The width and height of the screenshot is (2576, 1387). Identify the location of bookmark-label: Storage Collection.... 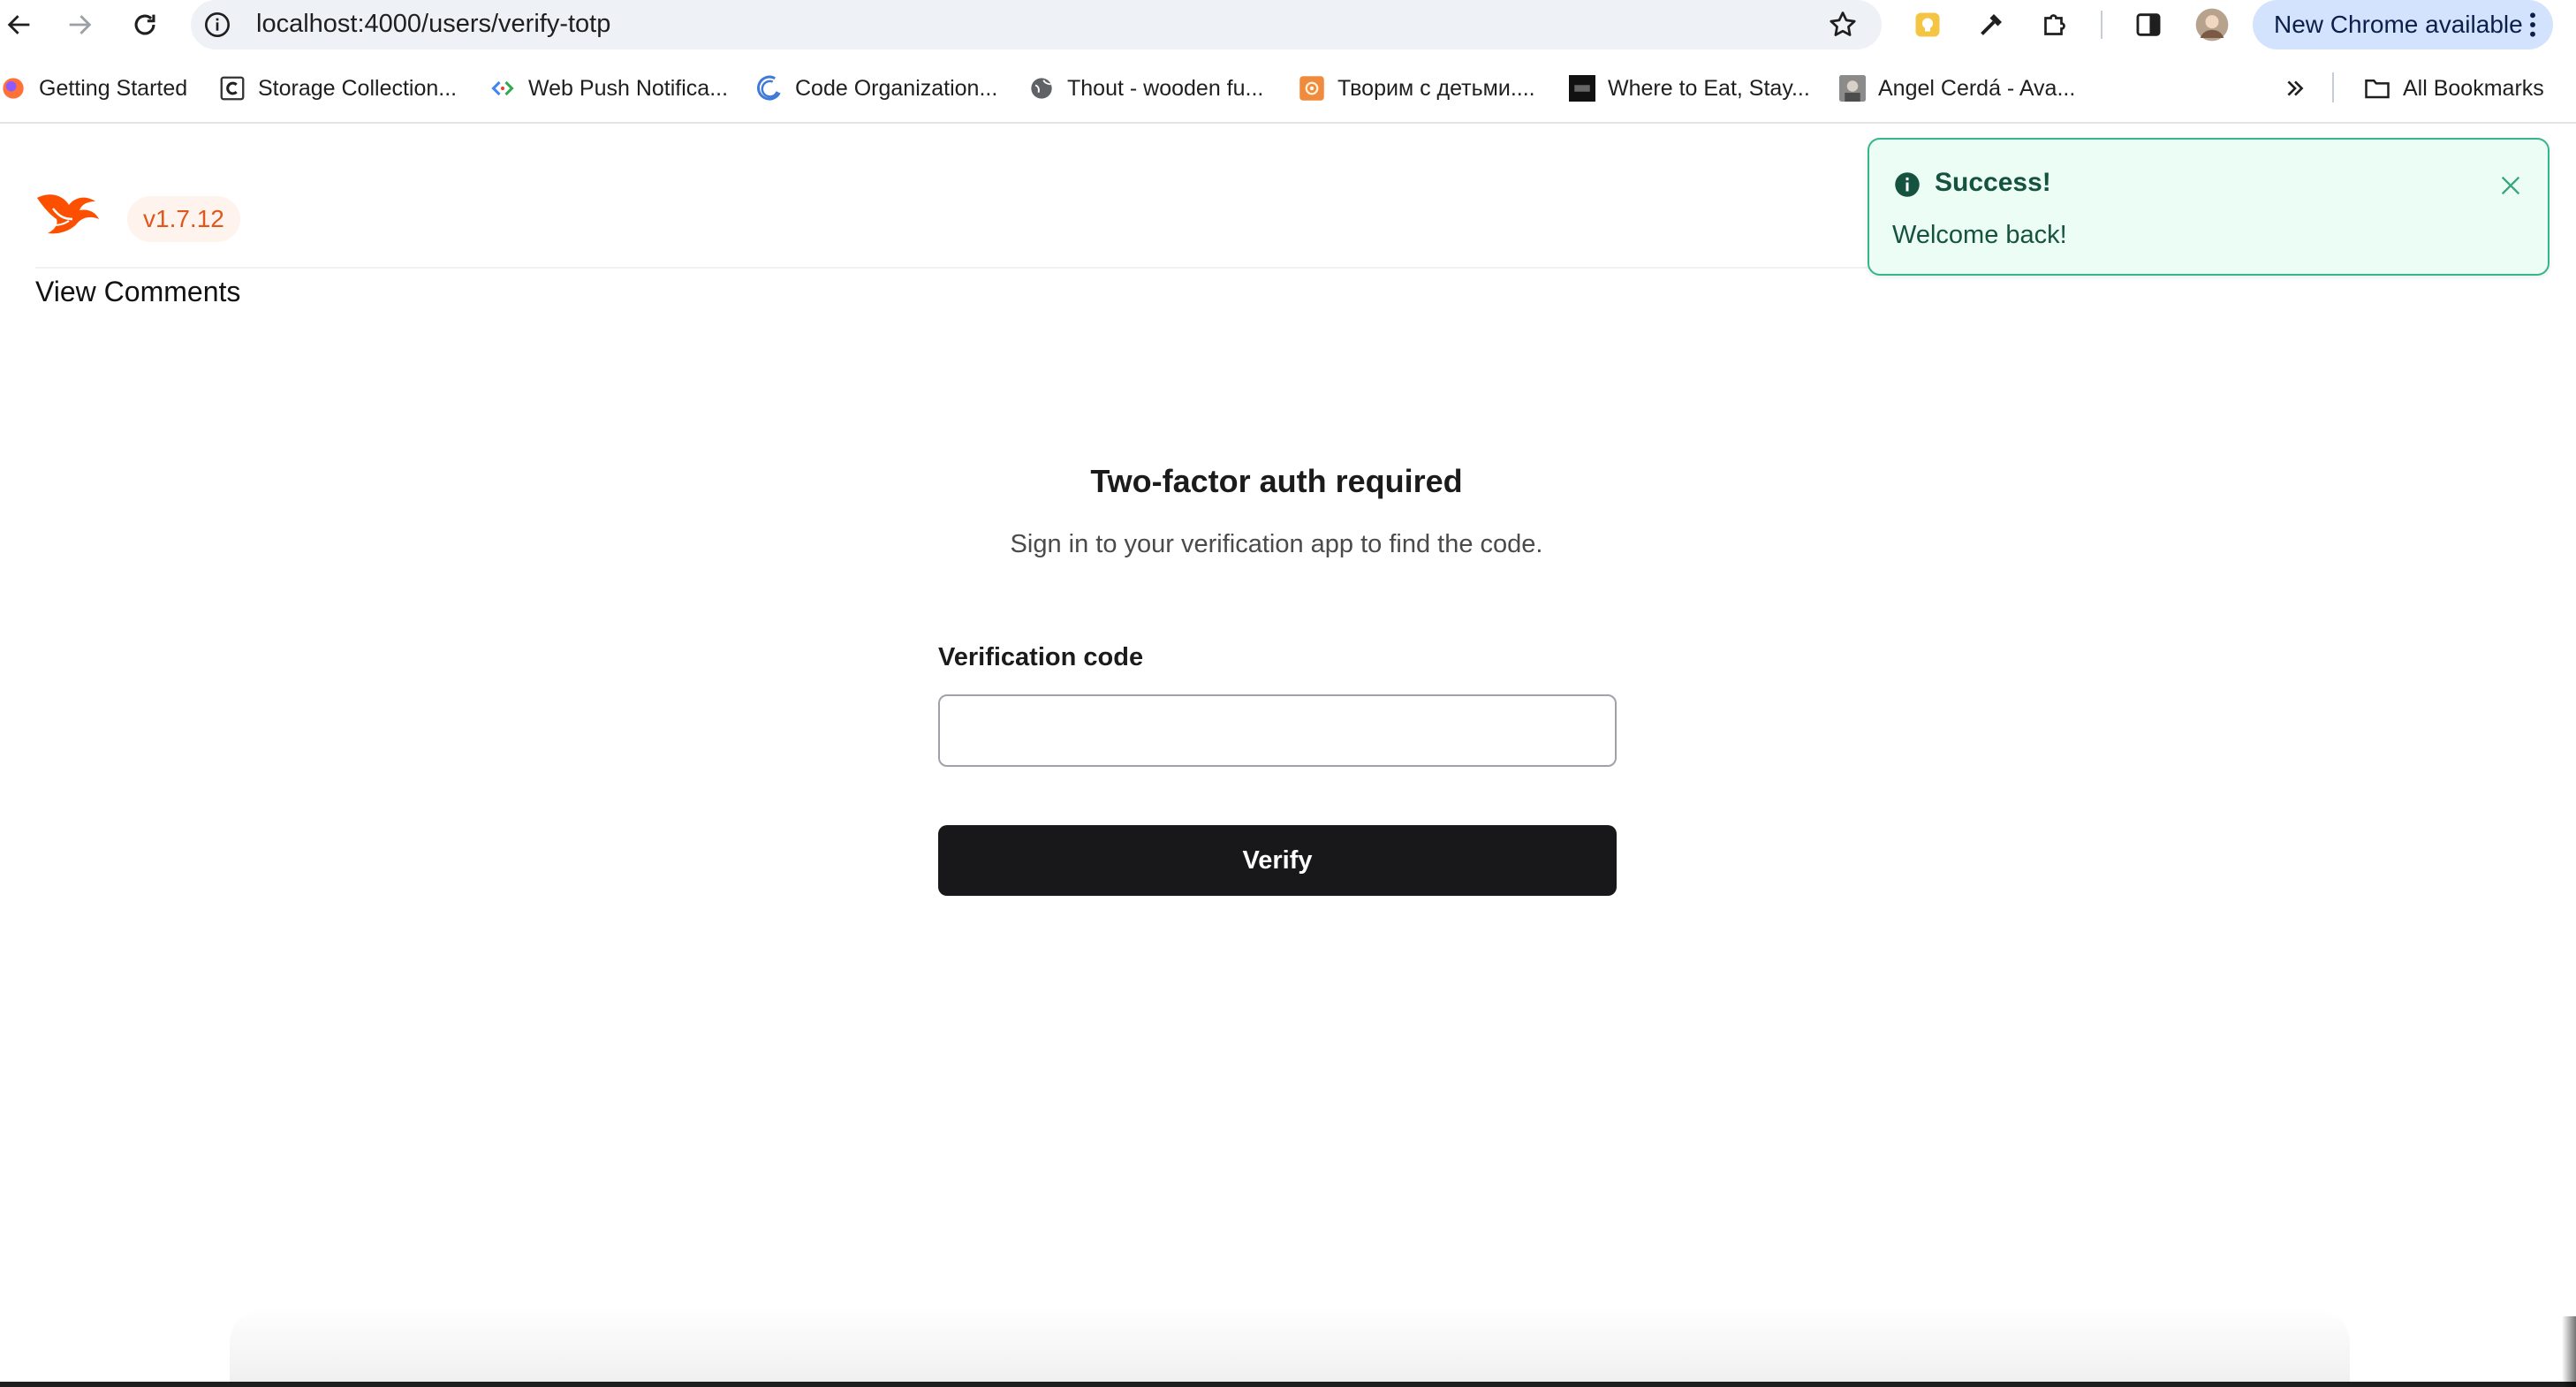
(358, 88).